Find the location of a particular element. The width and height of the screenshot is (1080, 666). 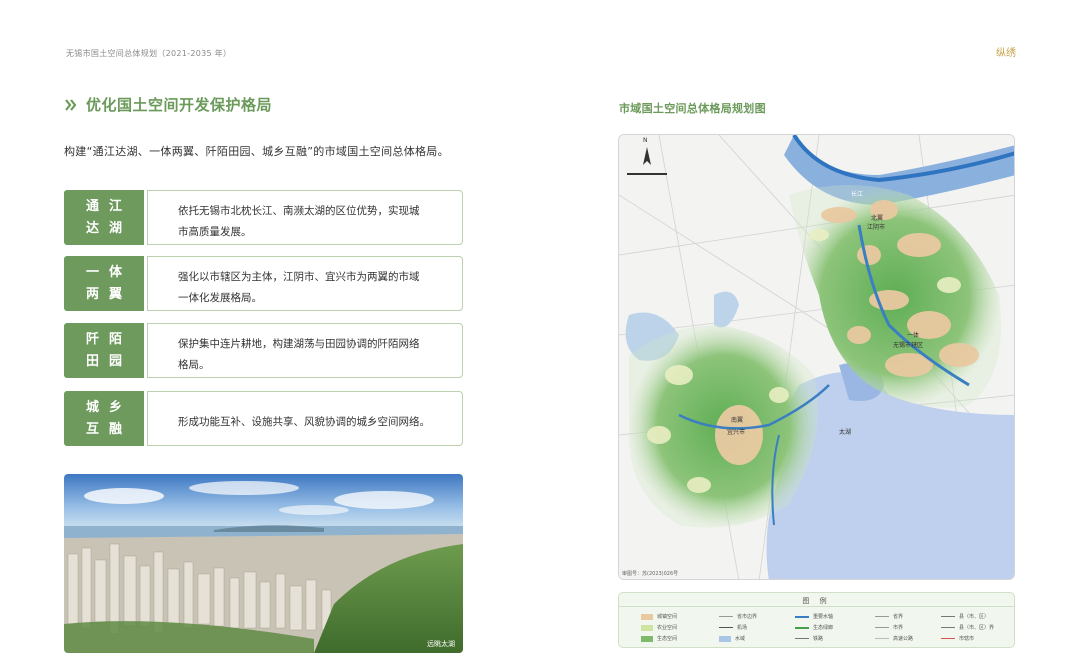

legend-divider is located at coordinates (816, 606).